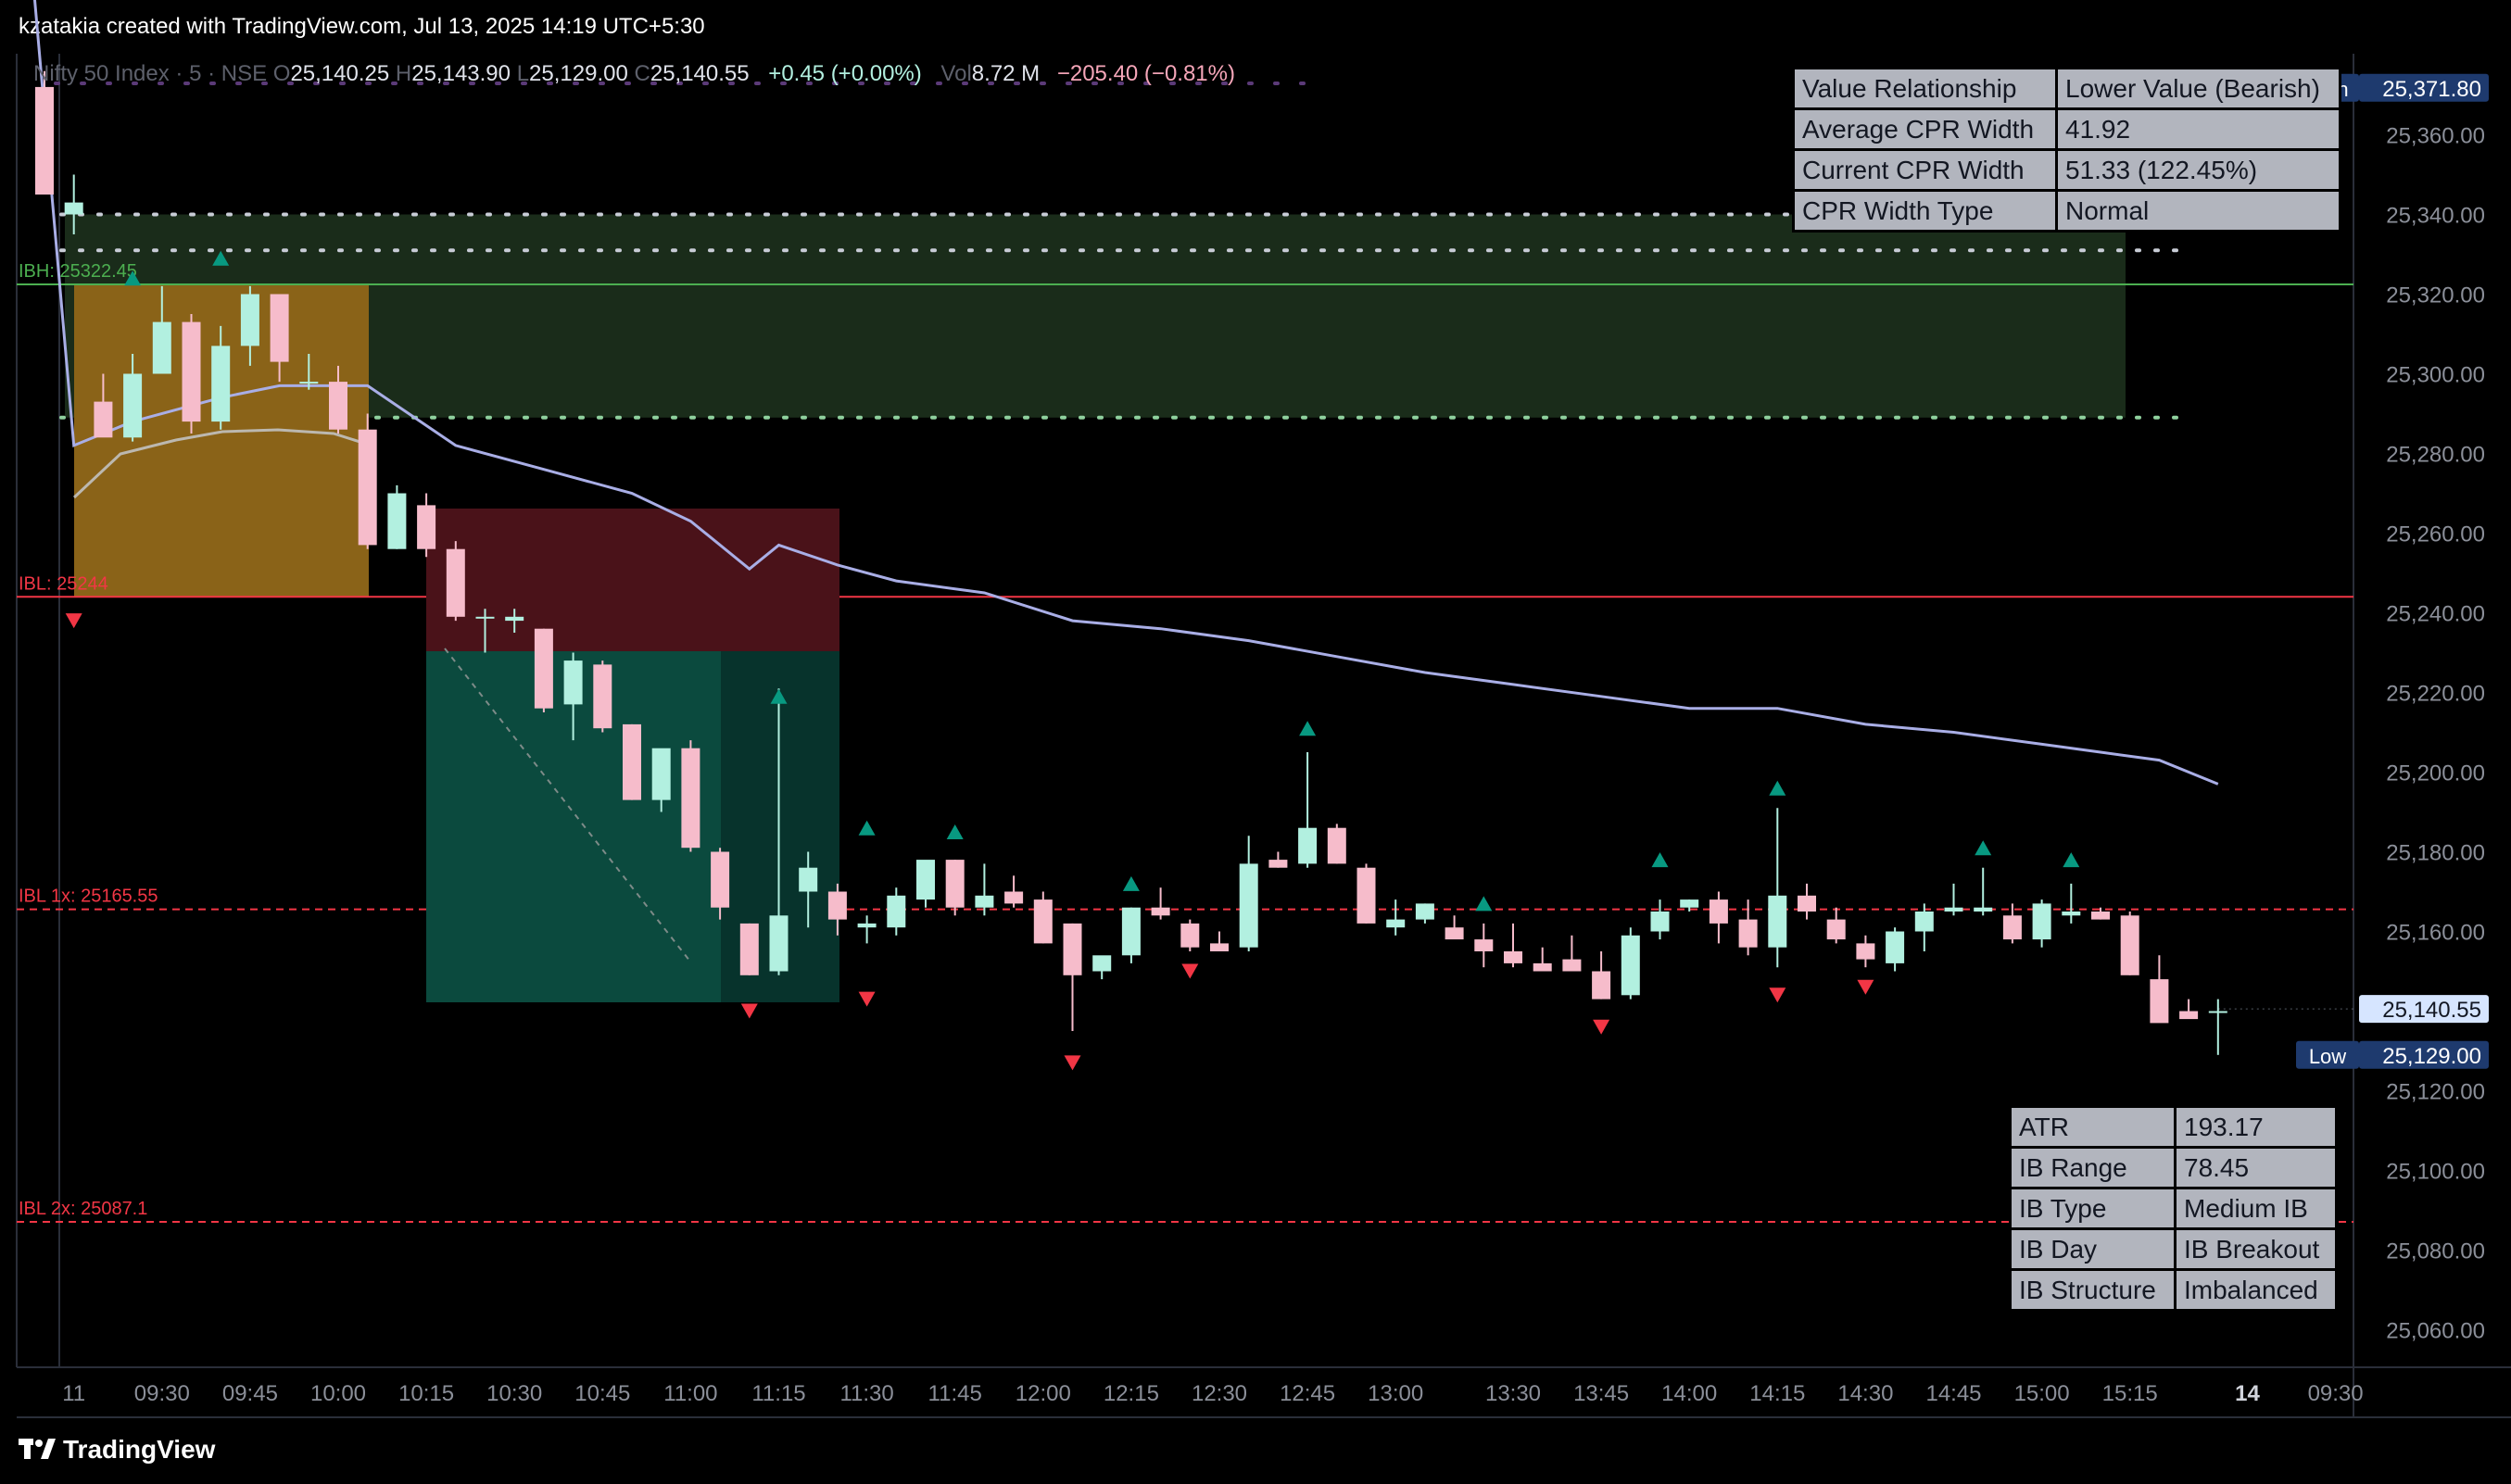 The height and width of the screenshot is (1484, 2511). What do you see at coordinates (2435, 455) in the screenshot?
I see `y-axis-tick-label: 25,280.00` at bounding box center [2435, 455].